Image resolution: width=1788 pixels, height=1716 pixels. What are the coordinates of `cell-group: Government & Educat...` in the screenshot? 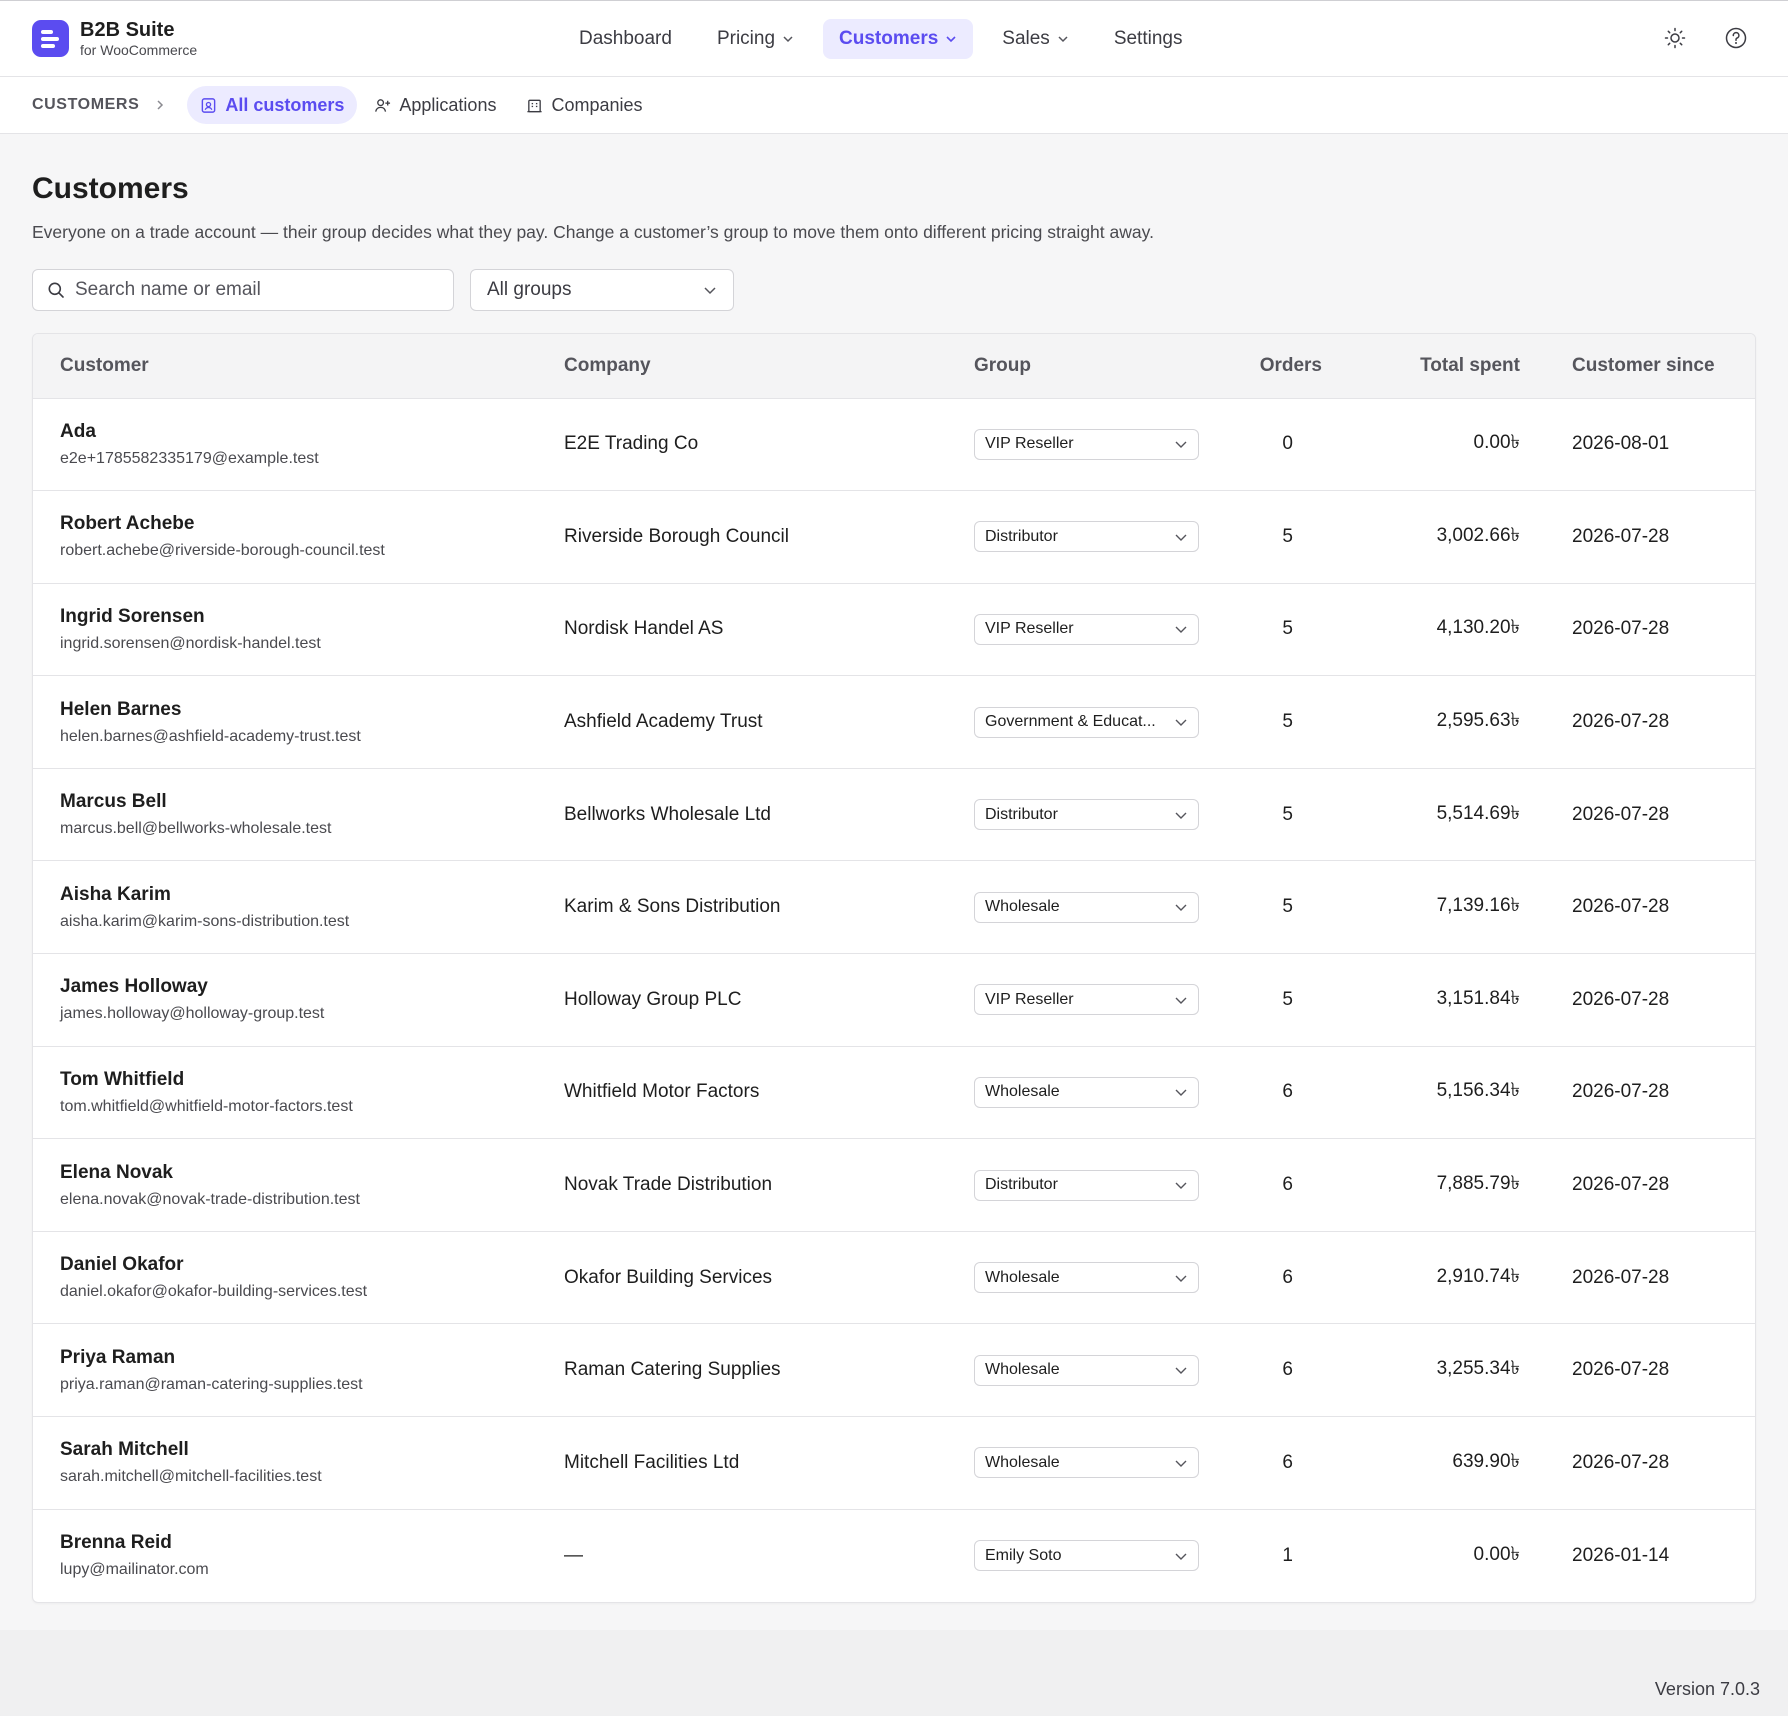 It's located at (1101, 722).